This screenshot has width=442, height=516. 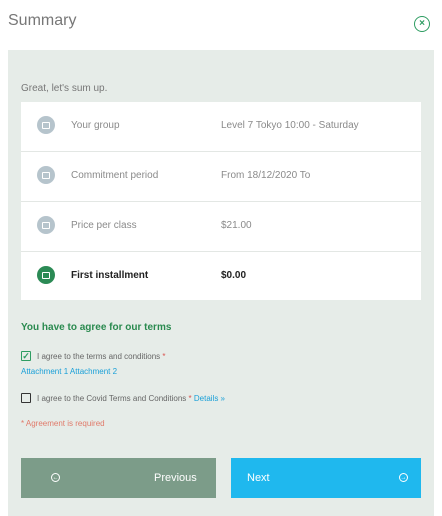 I want to click on dialog-header: Summary ×, so click(x=221, y=25).